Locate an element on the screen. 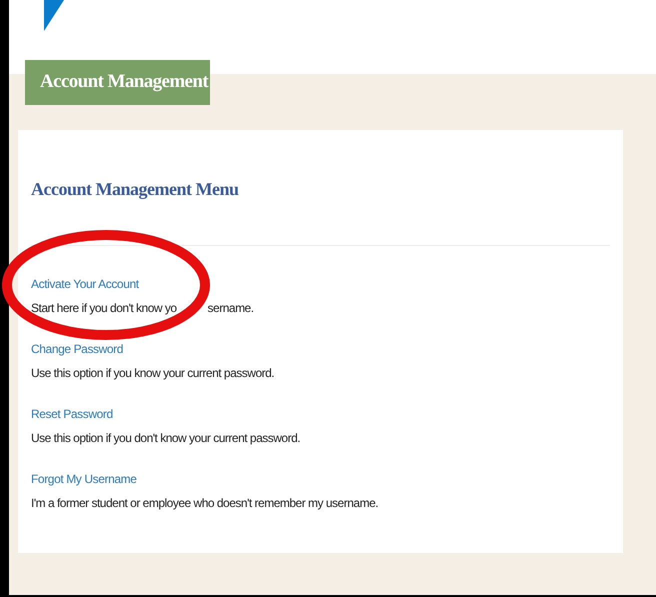 The width and height of the screenshot is (656, 597). menu-link: Activate Your Account is located at coordinates (85, 284).